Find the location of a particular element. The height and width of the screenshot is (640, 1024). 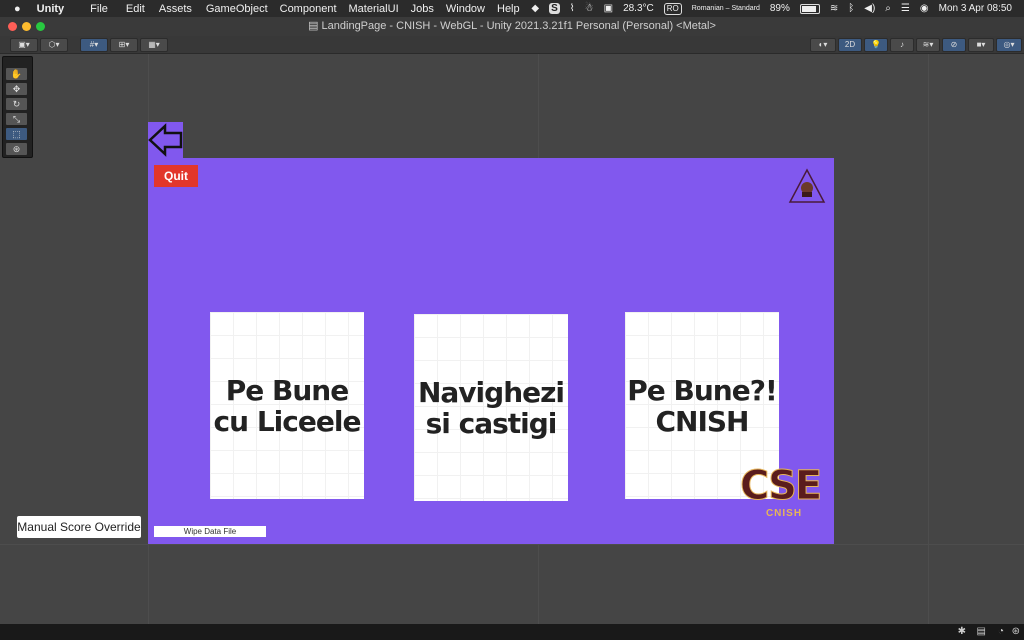

status-bar: ✱ ▤ ◔ ⊛ is located at coordinates (512, 632).